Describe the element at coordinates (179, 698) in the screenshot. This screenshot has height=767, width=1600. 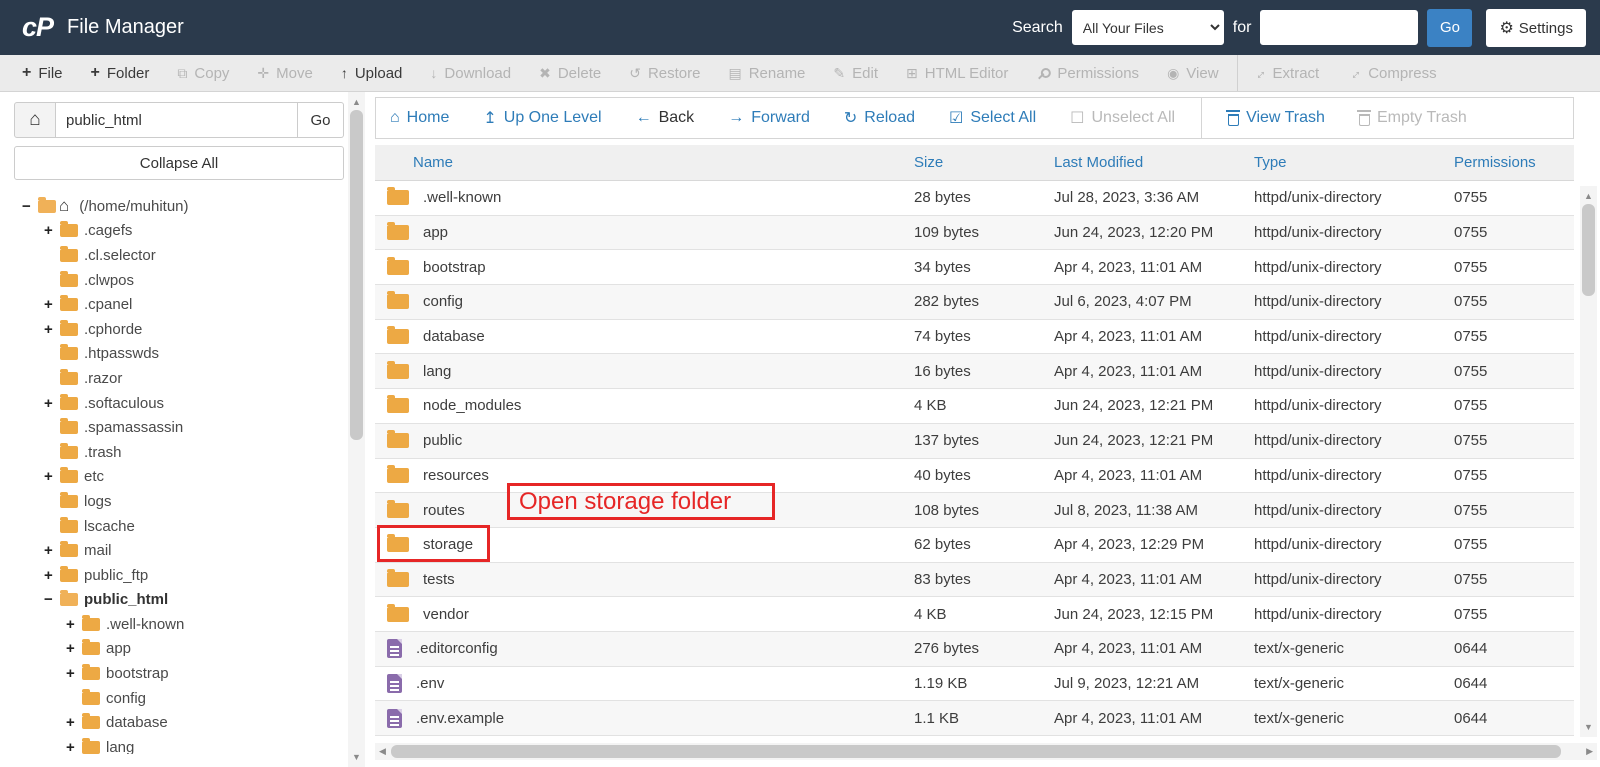
I see `tree-item: config` at that location.